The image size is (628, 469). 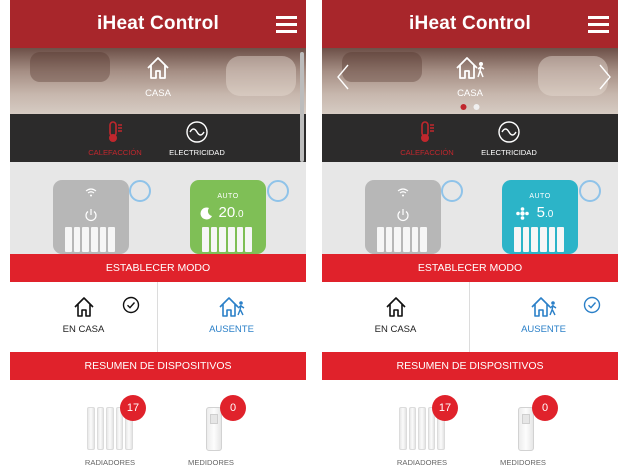 What do you see at coordinates (540, 212) in the screenshot?
I see `device-temperature: 5` at bounding box center [540, 212].